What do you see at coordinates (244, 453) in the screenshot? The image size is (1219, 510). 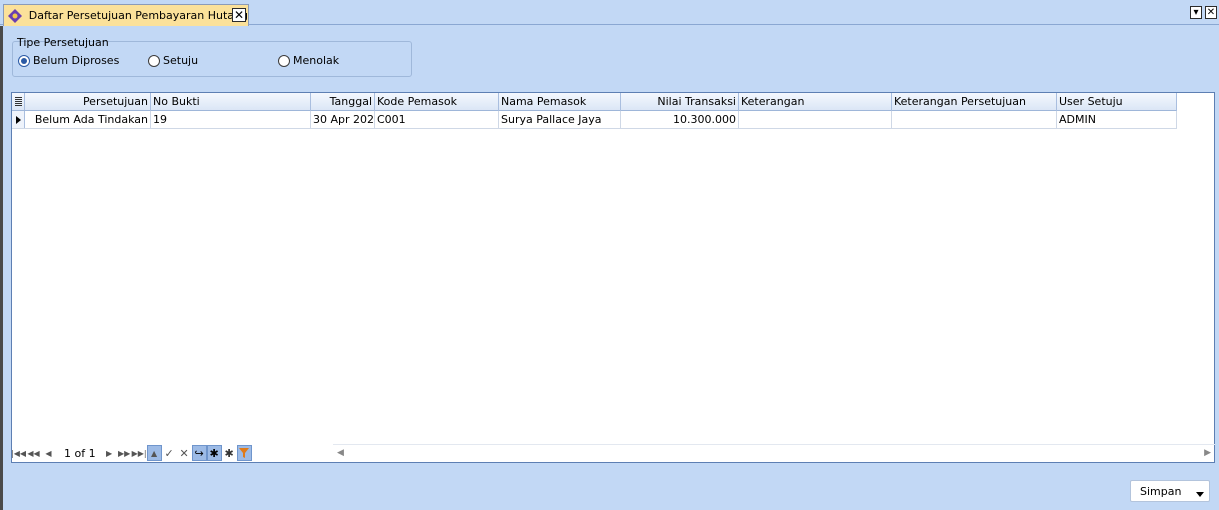 I see `filter-icon` at bounding box center [244, 453].